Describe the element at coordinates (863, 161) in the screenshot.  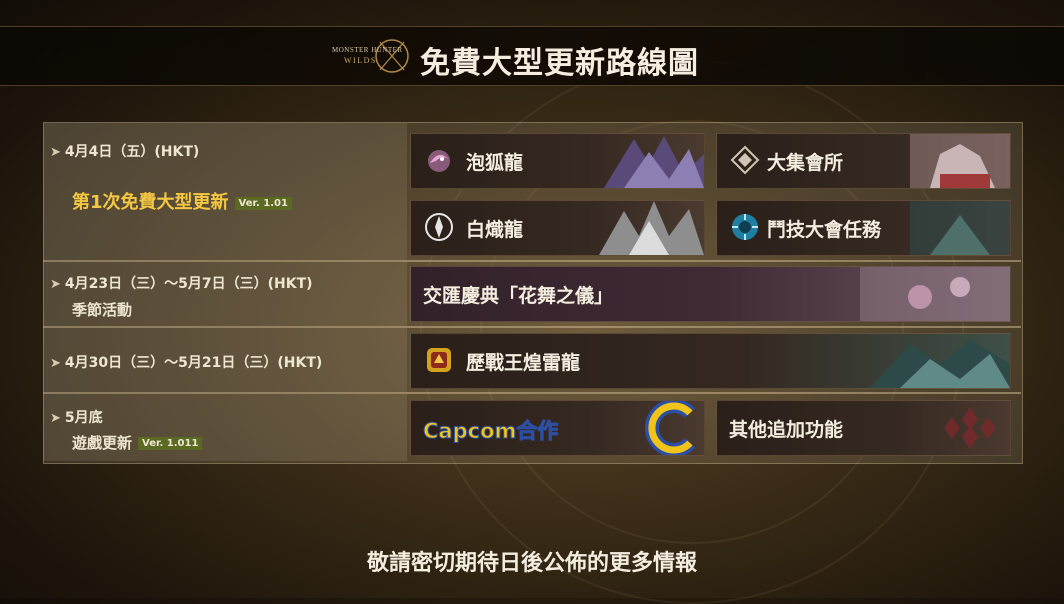
I see `card-grand-hub: 大集會所` at that location.